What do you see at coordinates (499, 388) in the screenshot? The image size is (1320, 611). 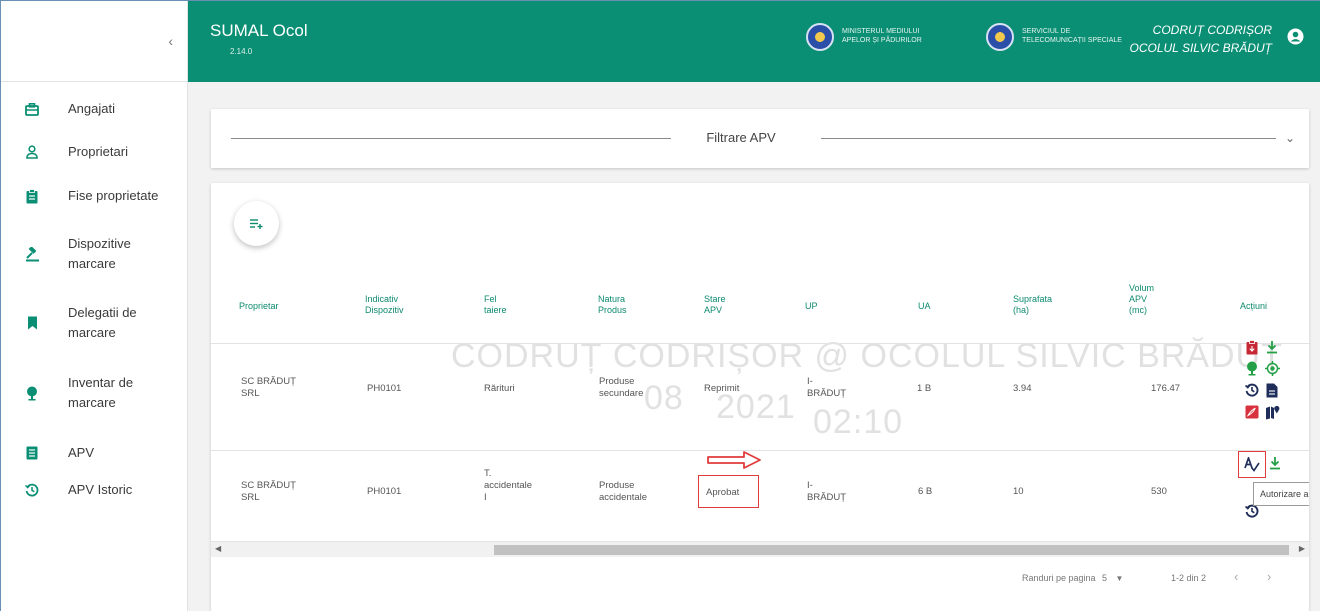 I see `cell-fel-taiere: Rărituri` at bounding box center [499, 388].